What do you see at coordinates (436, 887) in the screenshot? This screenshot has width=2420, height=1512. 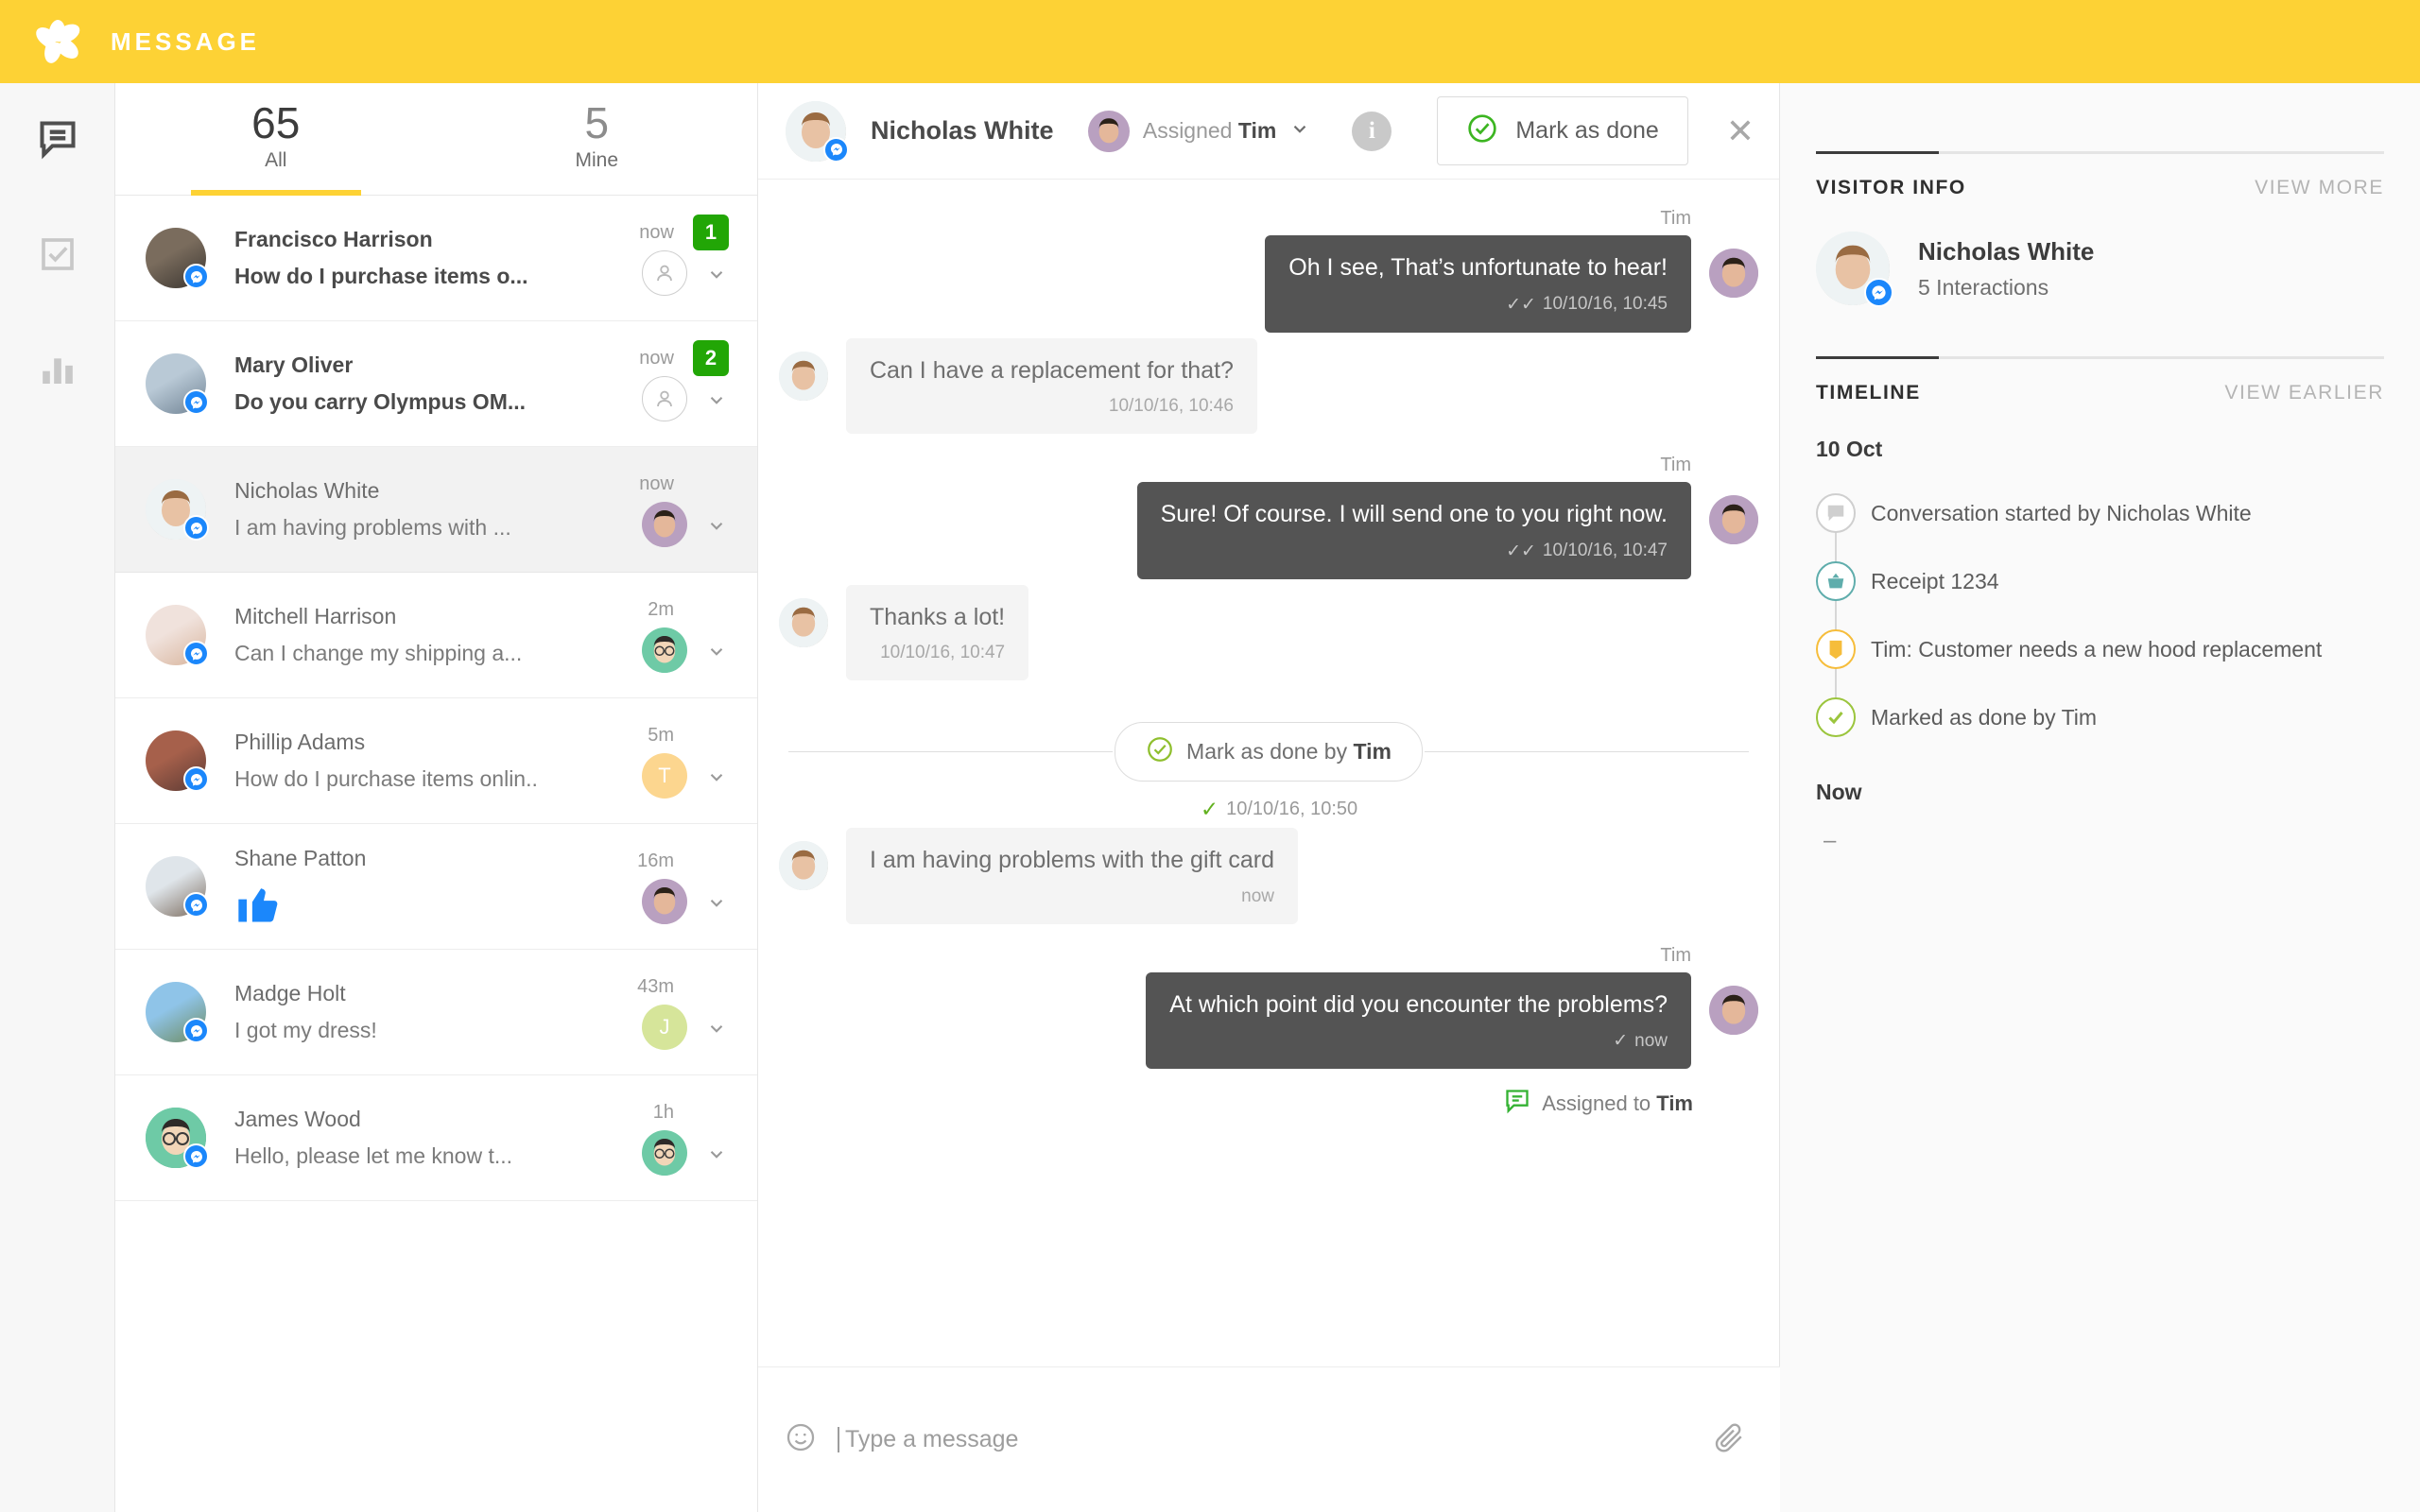 I see `conversation-row: Shane Patton 16m` at bounding box center [436, 887].